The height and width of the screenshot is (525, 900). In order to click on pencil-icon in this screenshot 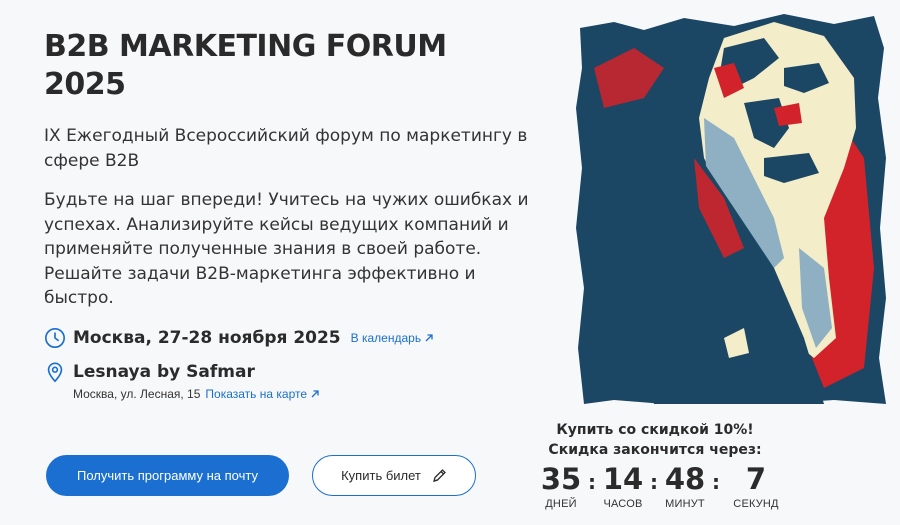, I will do `click(439, 475)`.